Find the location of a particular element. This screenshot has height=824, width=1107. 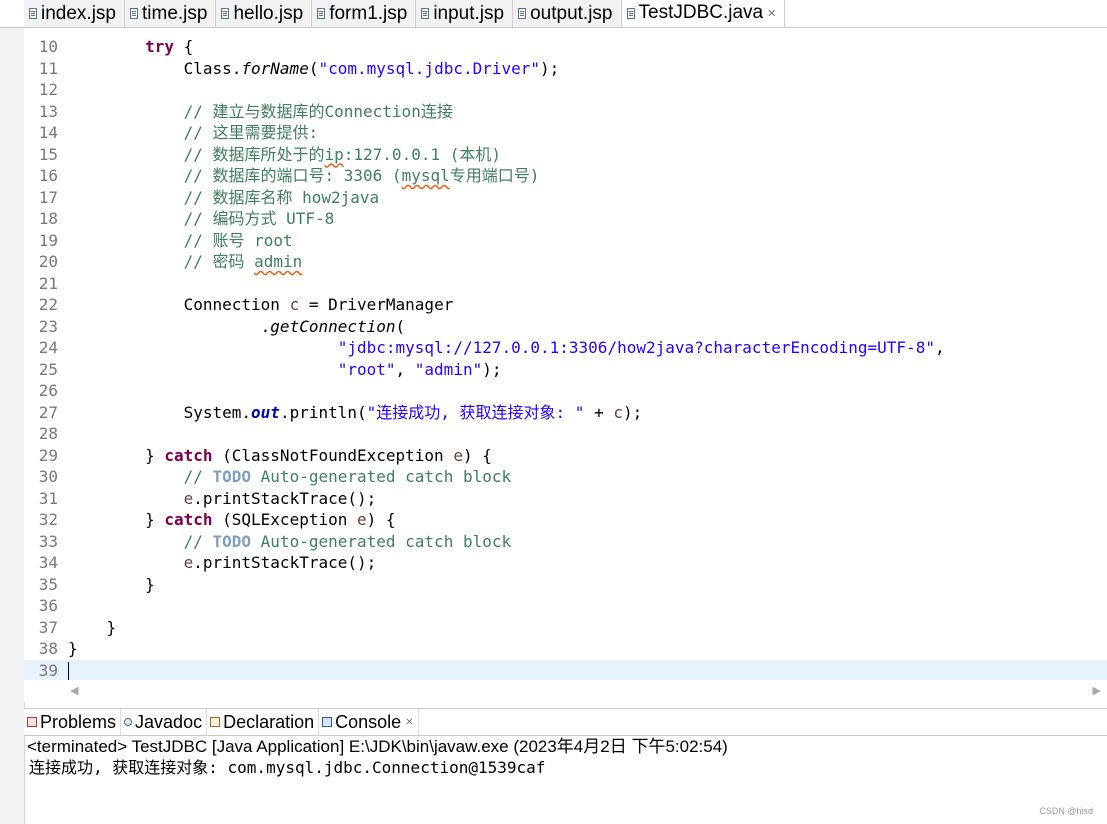

tab-label: Problems is located at coordinates (78, 721).